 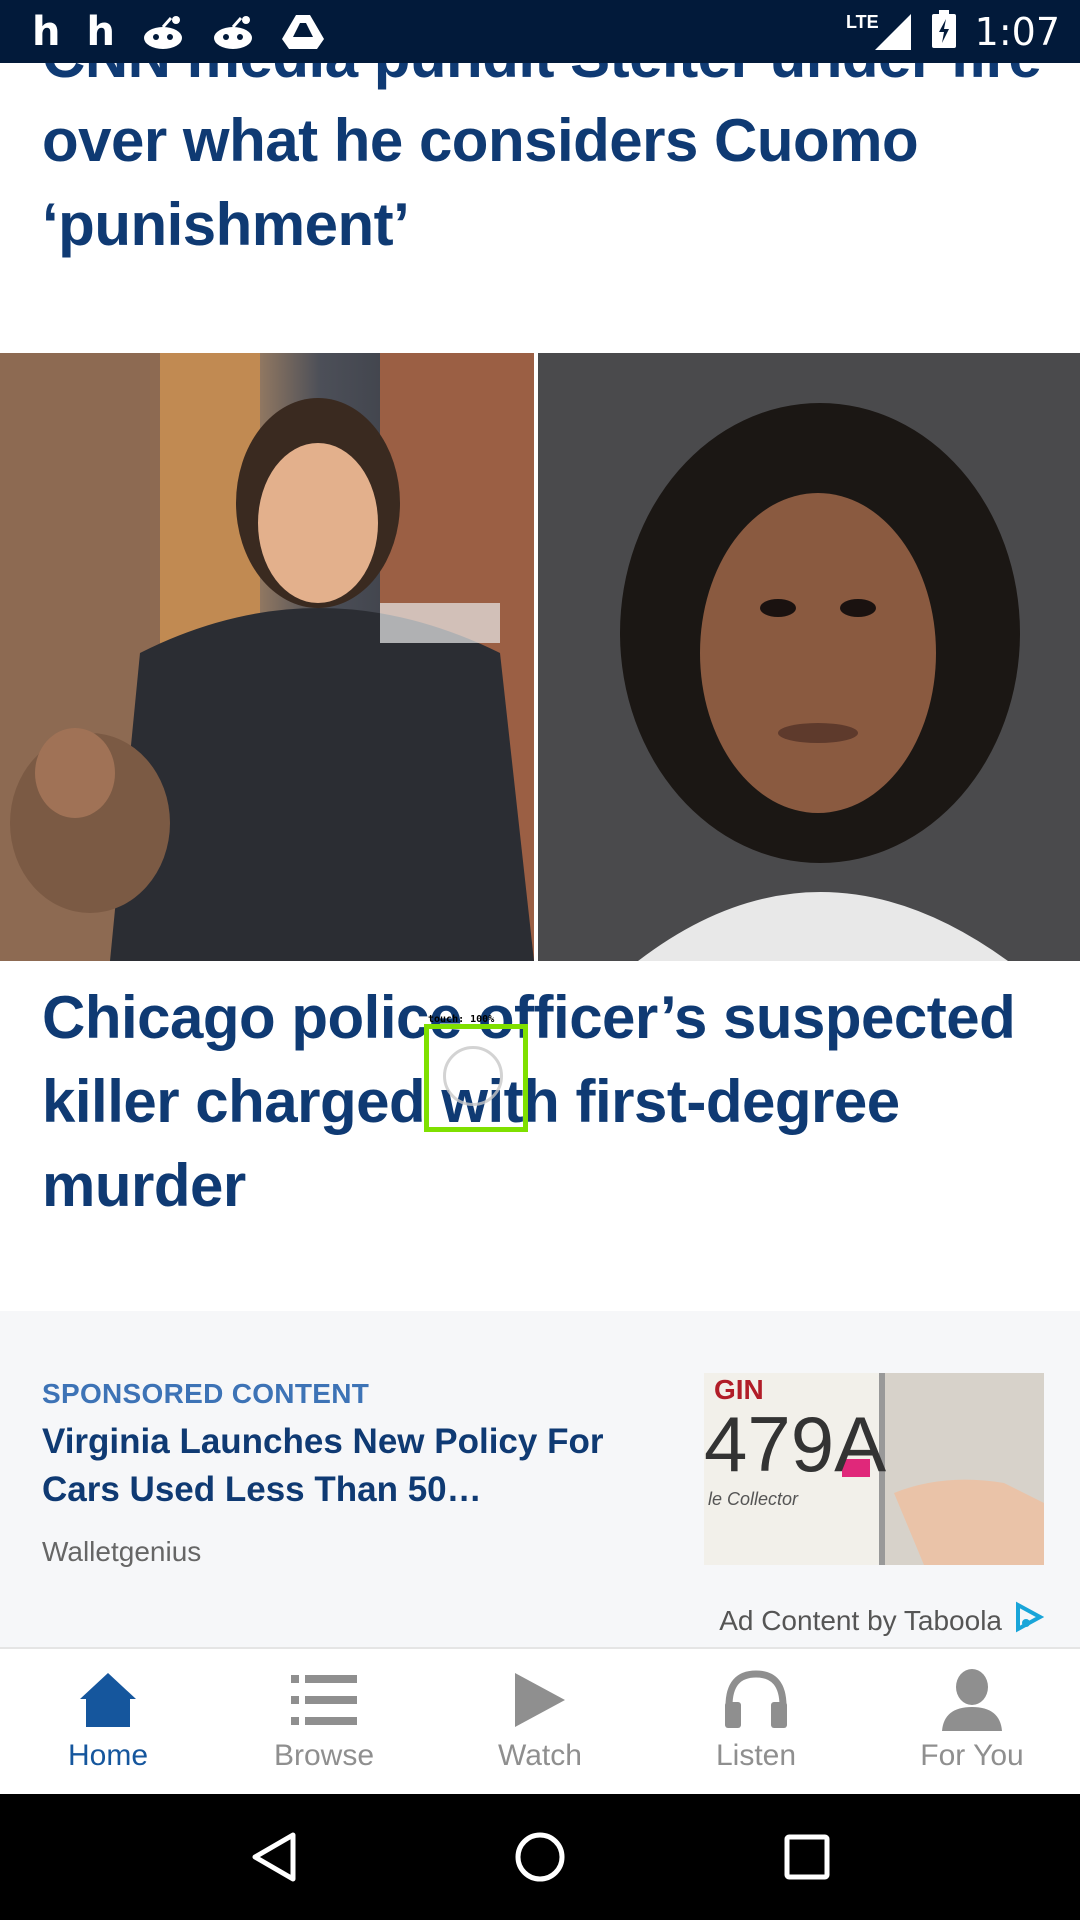 What do you see at coordinates (324, 1700) in the screenshot?
I see `list-icon` at bounding box center [324, 1700].